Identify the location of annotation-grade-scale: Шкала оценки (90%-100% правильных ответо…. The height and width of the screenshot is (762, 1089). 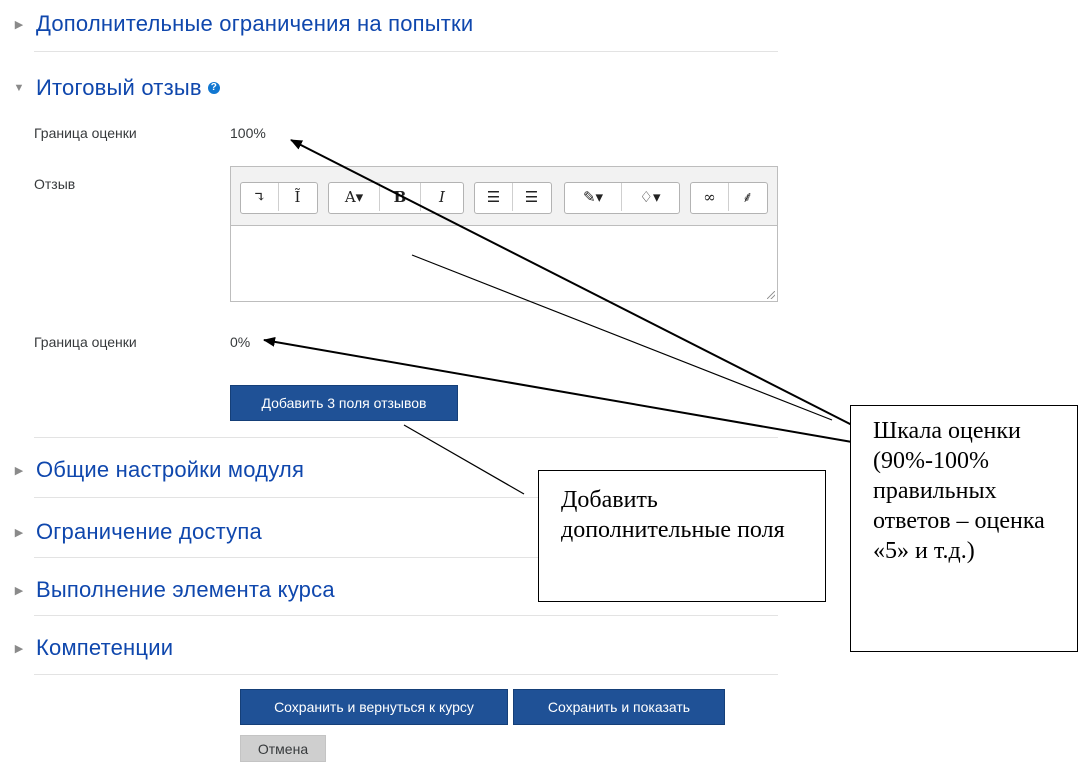
(964, 528).